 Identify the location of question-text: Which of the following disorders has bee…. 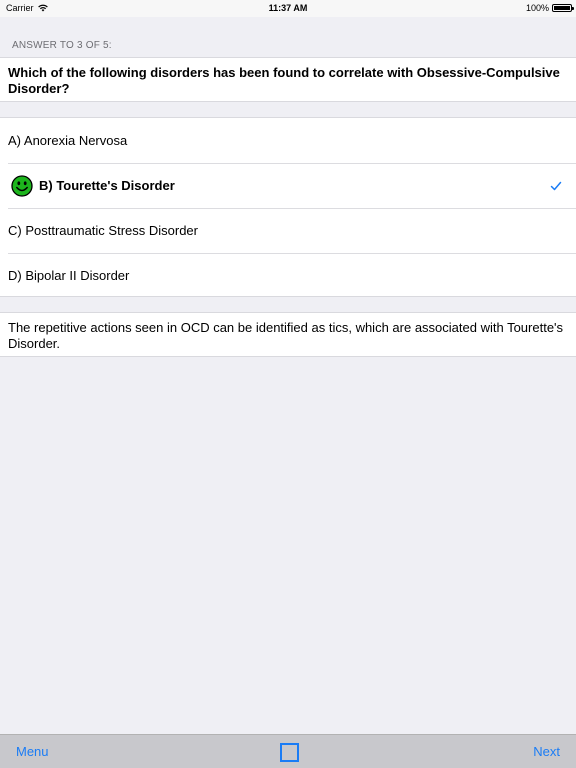
(288, 79).